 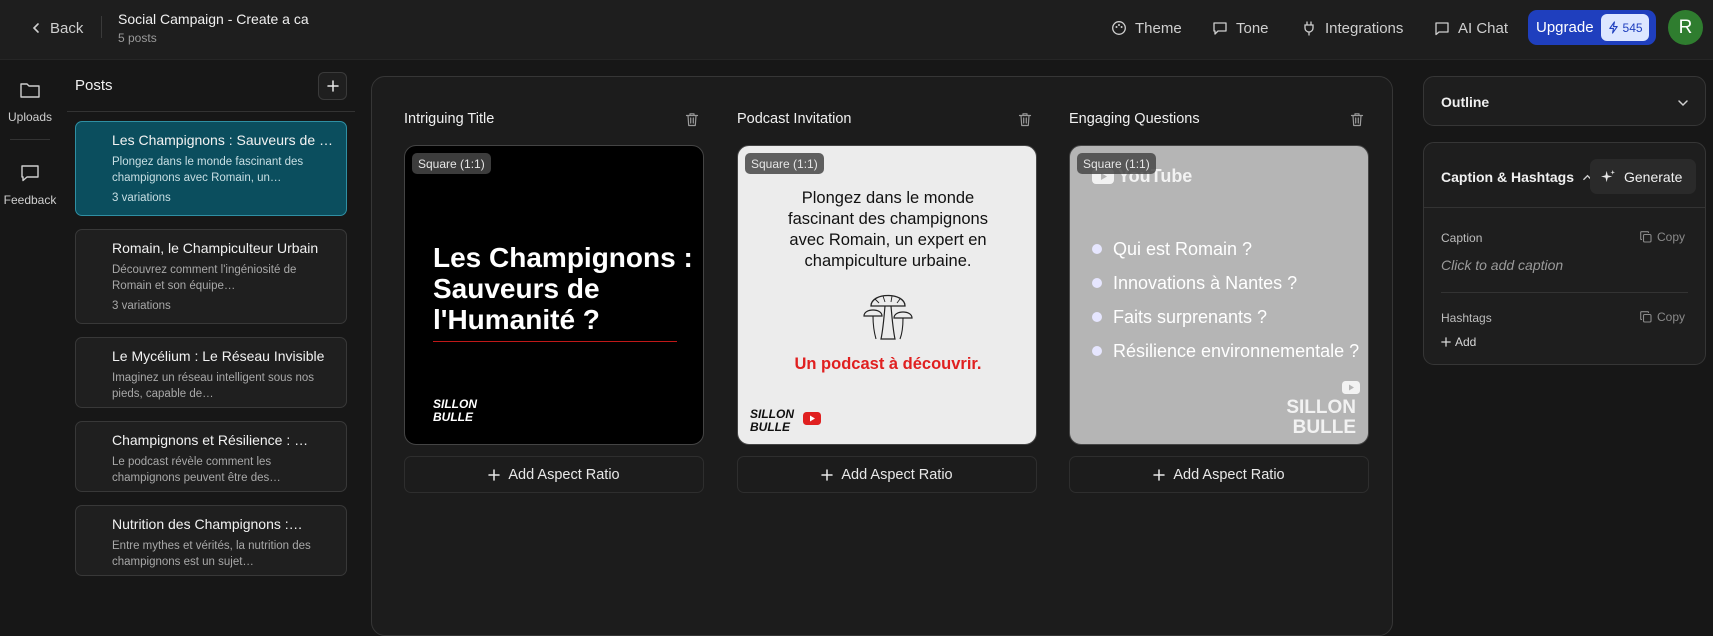 I want to click on nav-tone-label: Tone, so click(x=1252, y=28).